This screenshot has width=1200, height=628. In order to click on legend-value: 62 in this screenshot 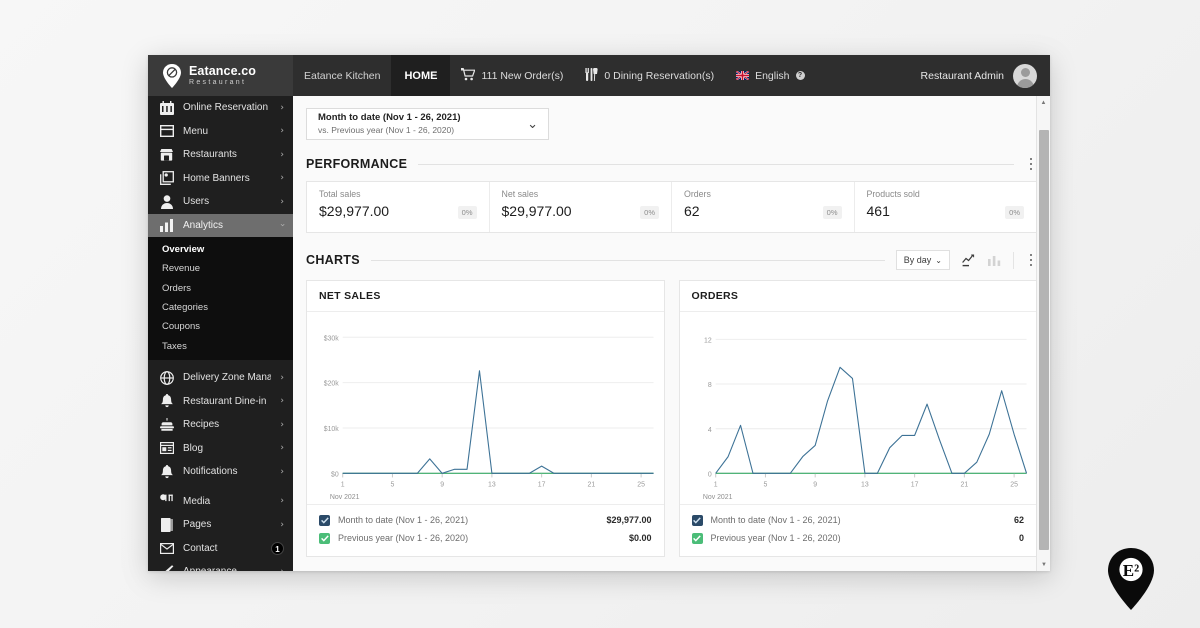, I will do `click(1018, 520)`.